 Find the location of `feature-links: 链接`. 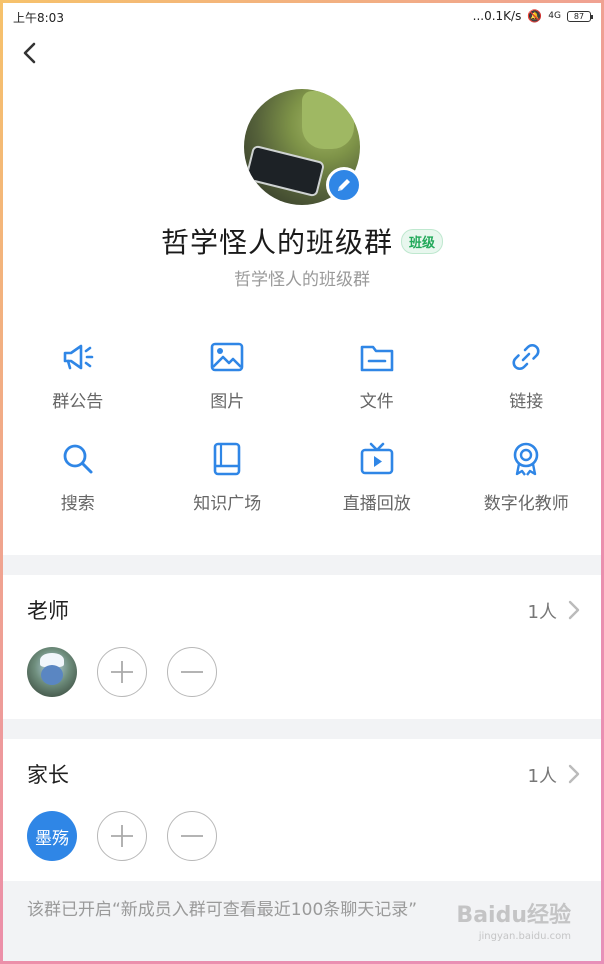

feature-links: 链接 is located at coordinates (527, 390).